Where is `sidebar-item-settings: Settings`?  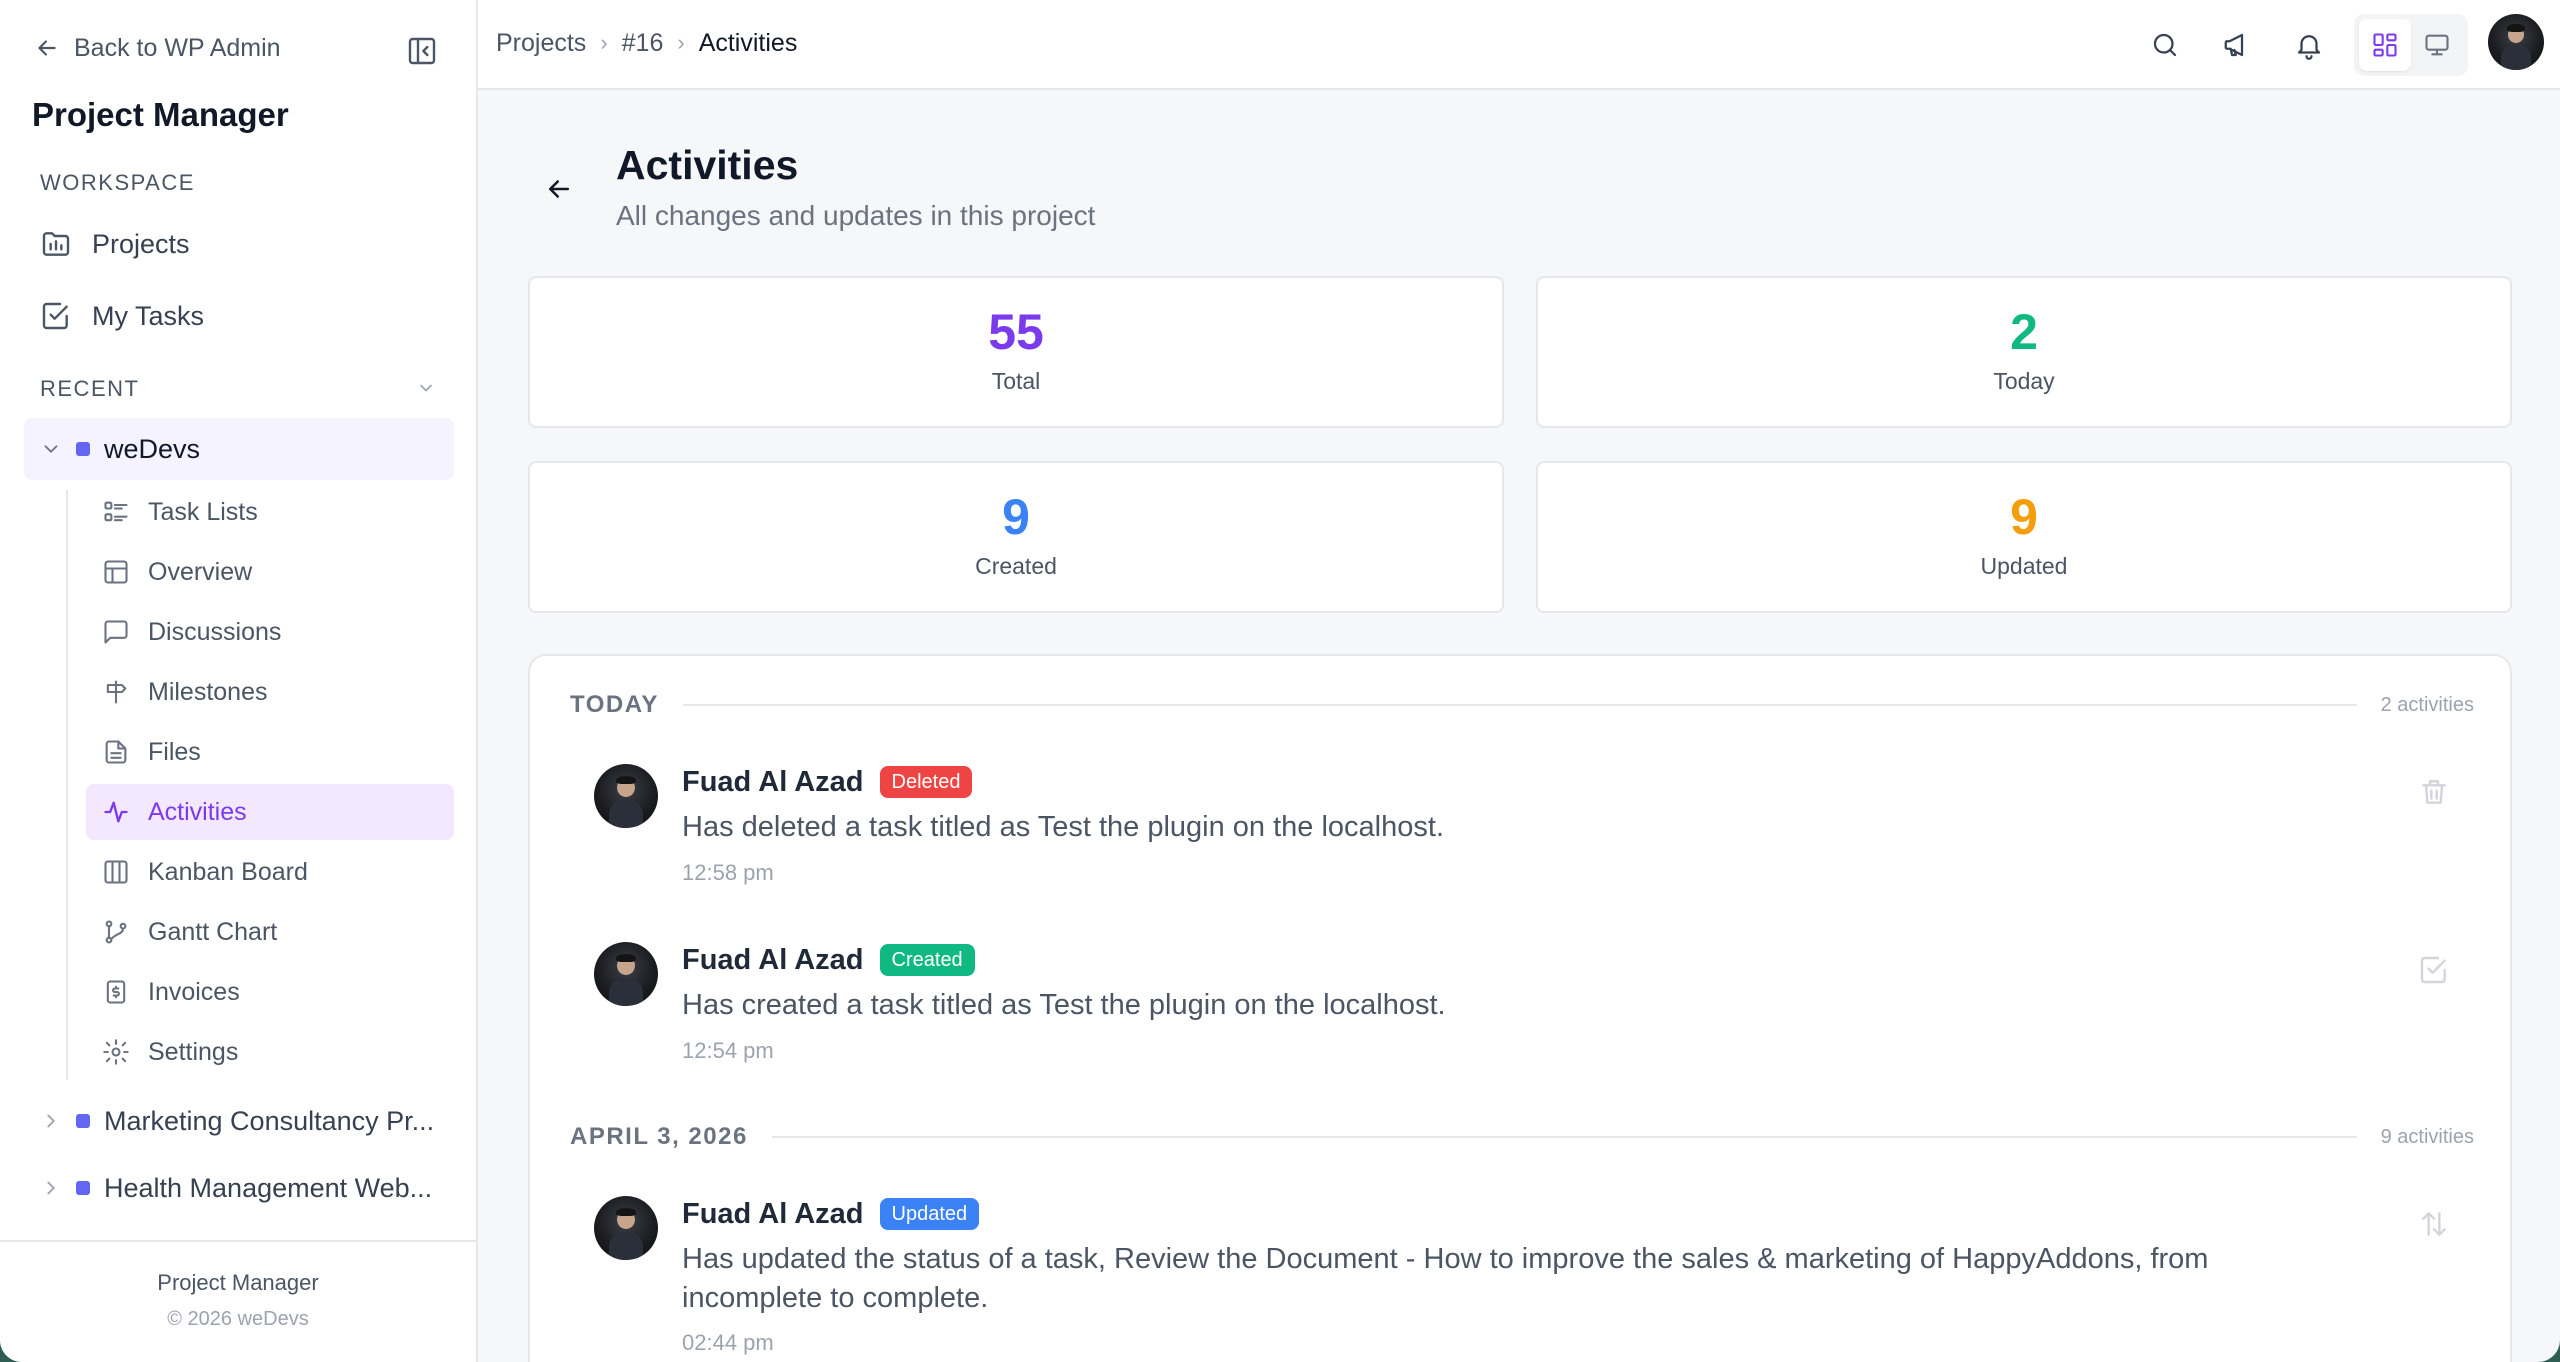 sidebar-item-settings: Settings is located at coordinates (270, 1052).